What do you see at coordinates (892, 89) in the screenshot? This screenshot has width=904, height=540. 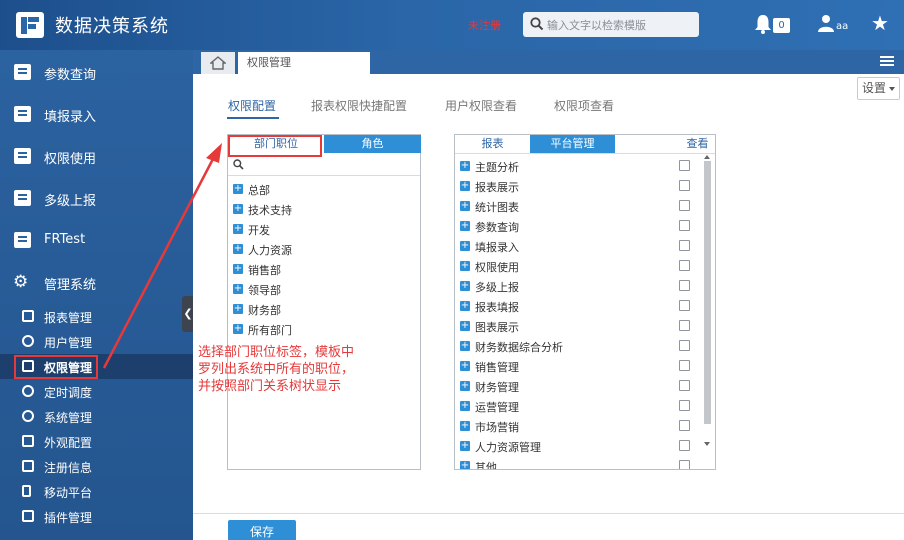 I see `chevron-down-icon` at bounding box center [892, 89].